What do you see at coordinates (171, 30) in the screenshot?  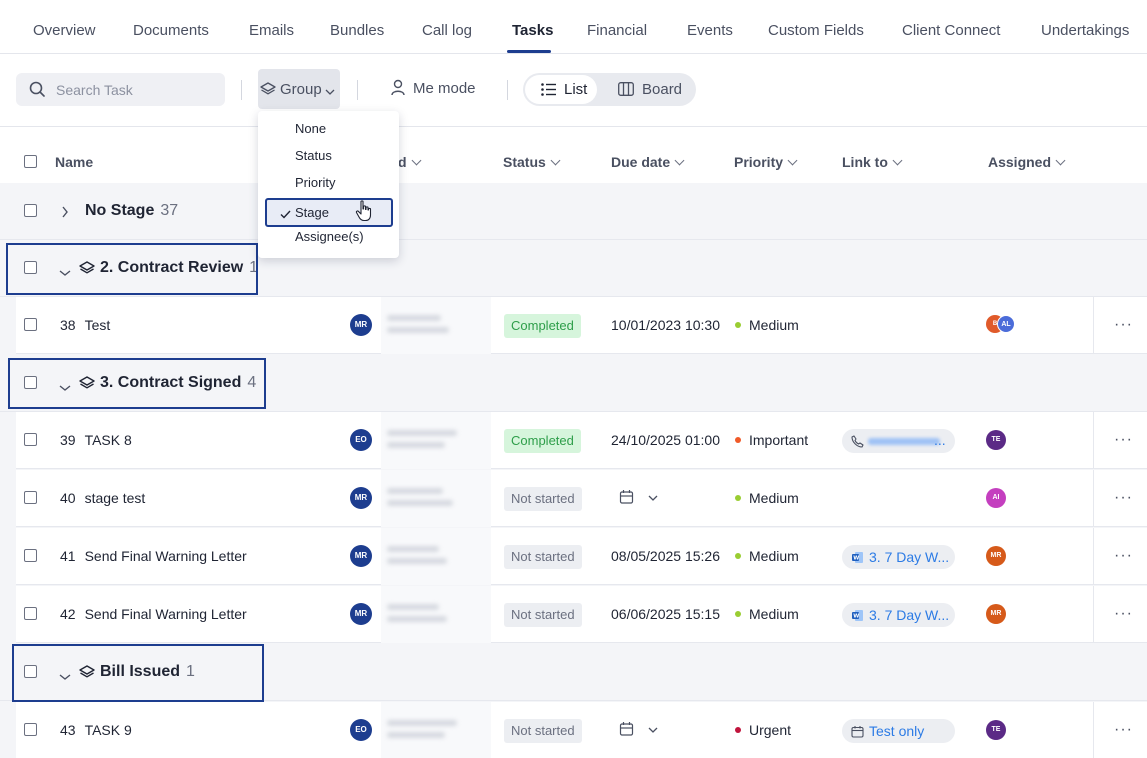 I see `tab-documents: Documents` at bounding box center [171, 30].